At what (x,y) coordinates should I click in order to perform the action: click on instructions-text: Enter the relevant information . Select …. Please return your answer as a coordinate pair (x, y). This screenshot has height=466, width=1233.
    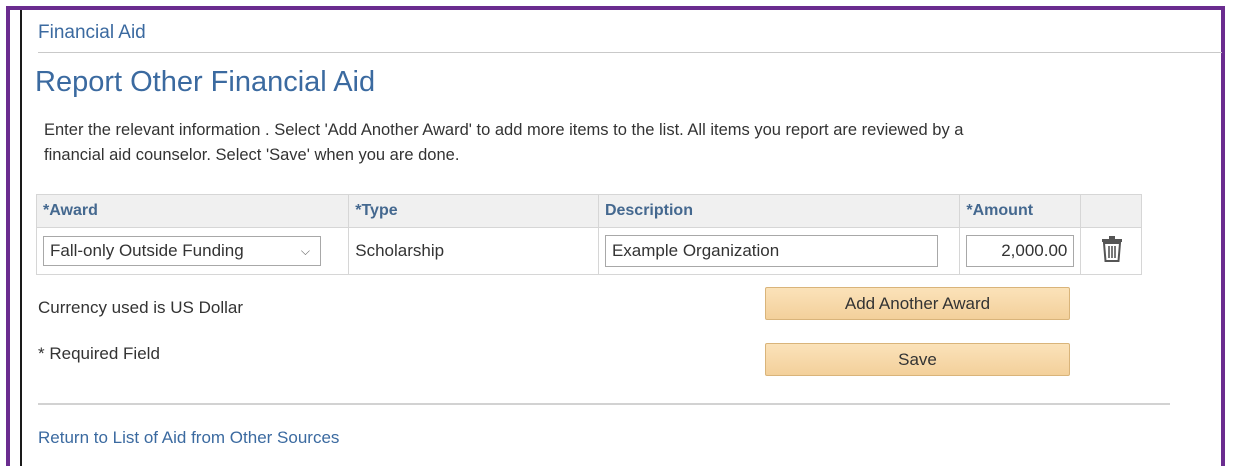
    Looking at the image, I should click on (504, 142).